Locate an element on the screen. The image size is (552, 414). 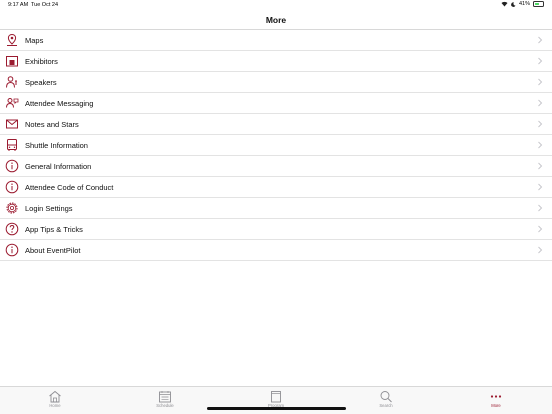
status-time: 9:17 AM is located at coordinates (18, 5).